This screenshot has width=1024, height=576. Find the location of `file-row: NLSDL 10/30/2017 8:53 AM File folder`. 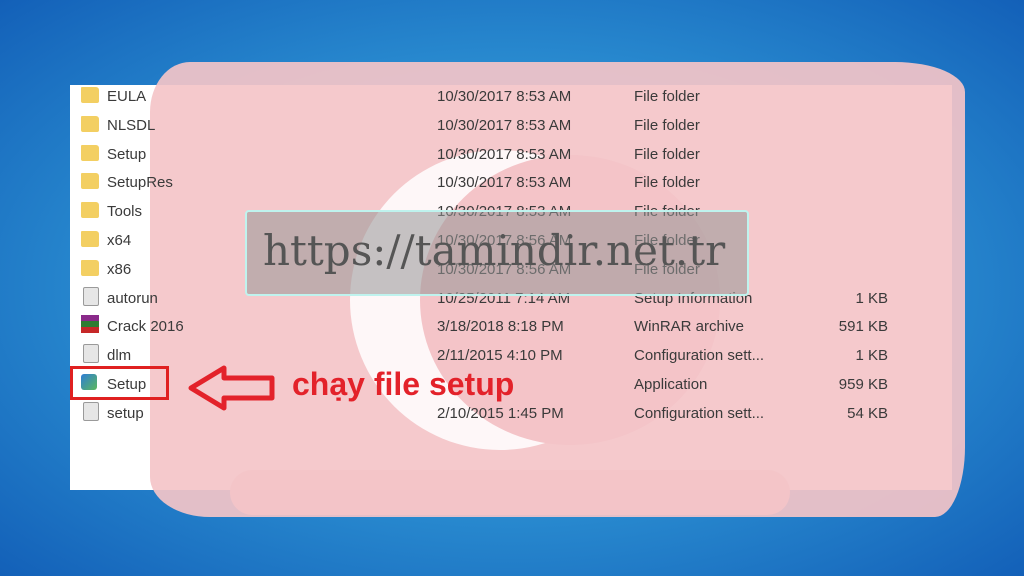

file-row: NLSDL 10/30/2017 8:53 AM File folder is located at coordinates (493, 126).